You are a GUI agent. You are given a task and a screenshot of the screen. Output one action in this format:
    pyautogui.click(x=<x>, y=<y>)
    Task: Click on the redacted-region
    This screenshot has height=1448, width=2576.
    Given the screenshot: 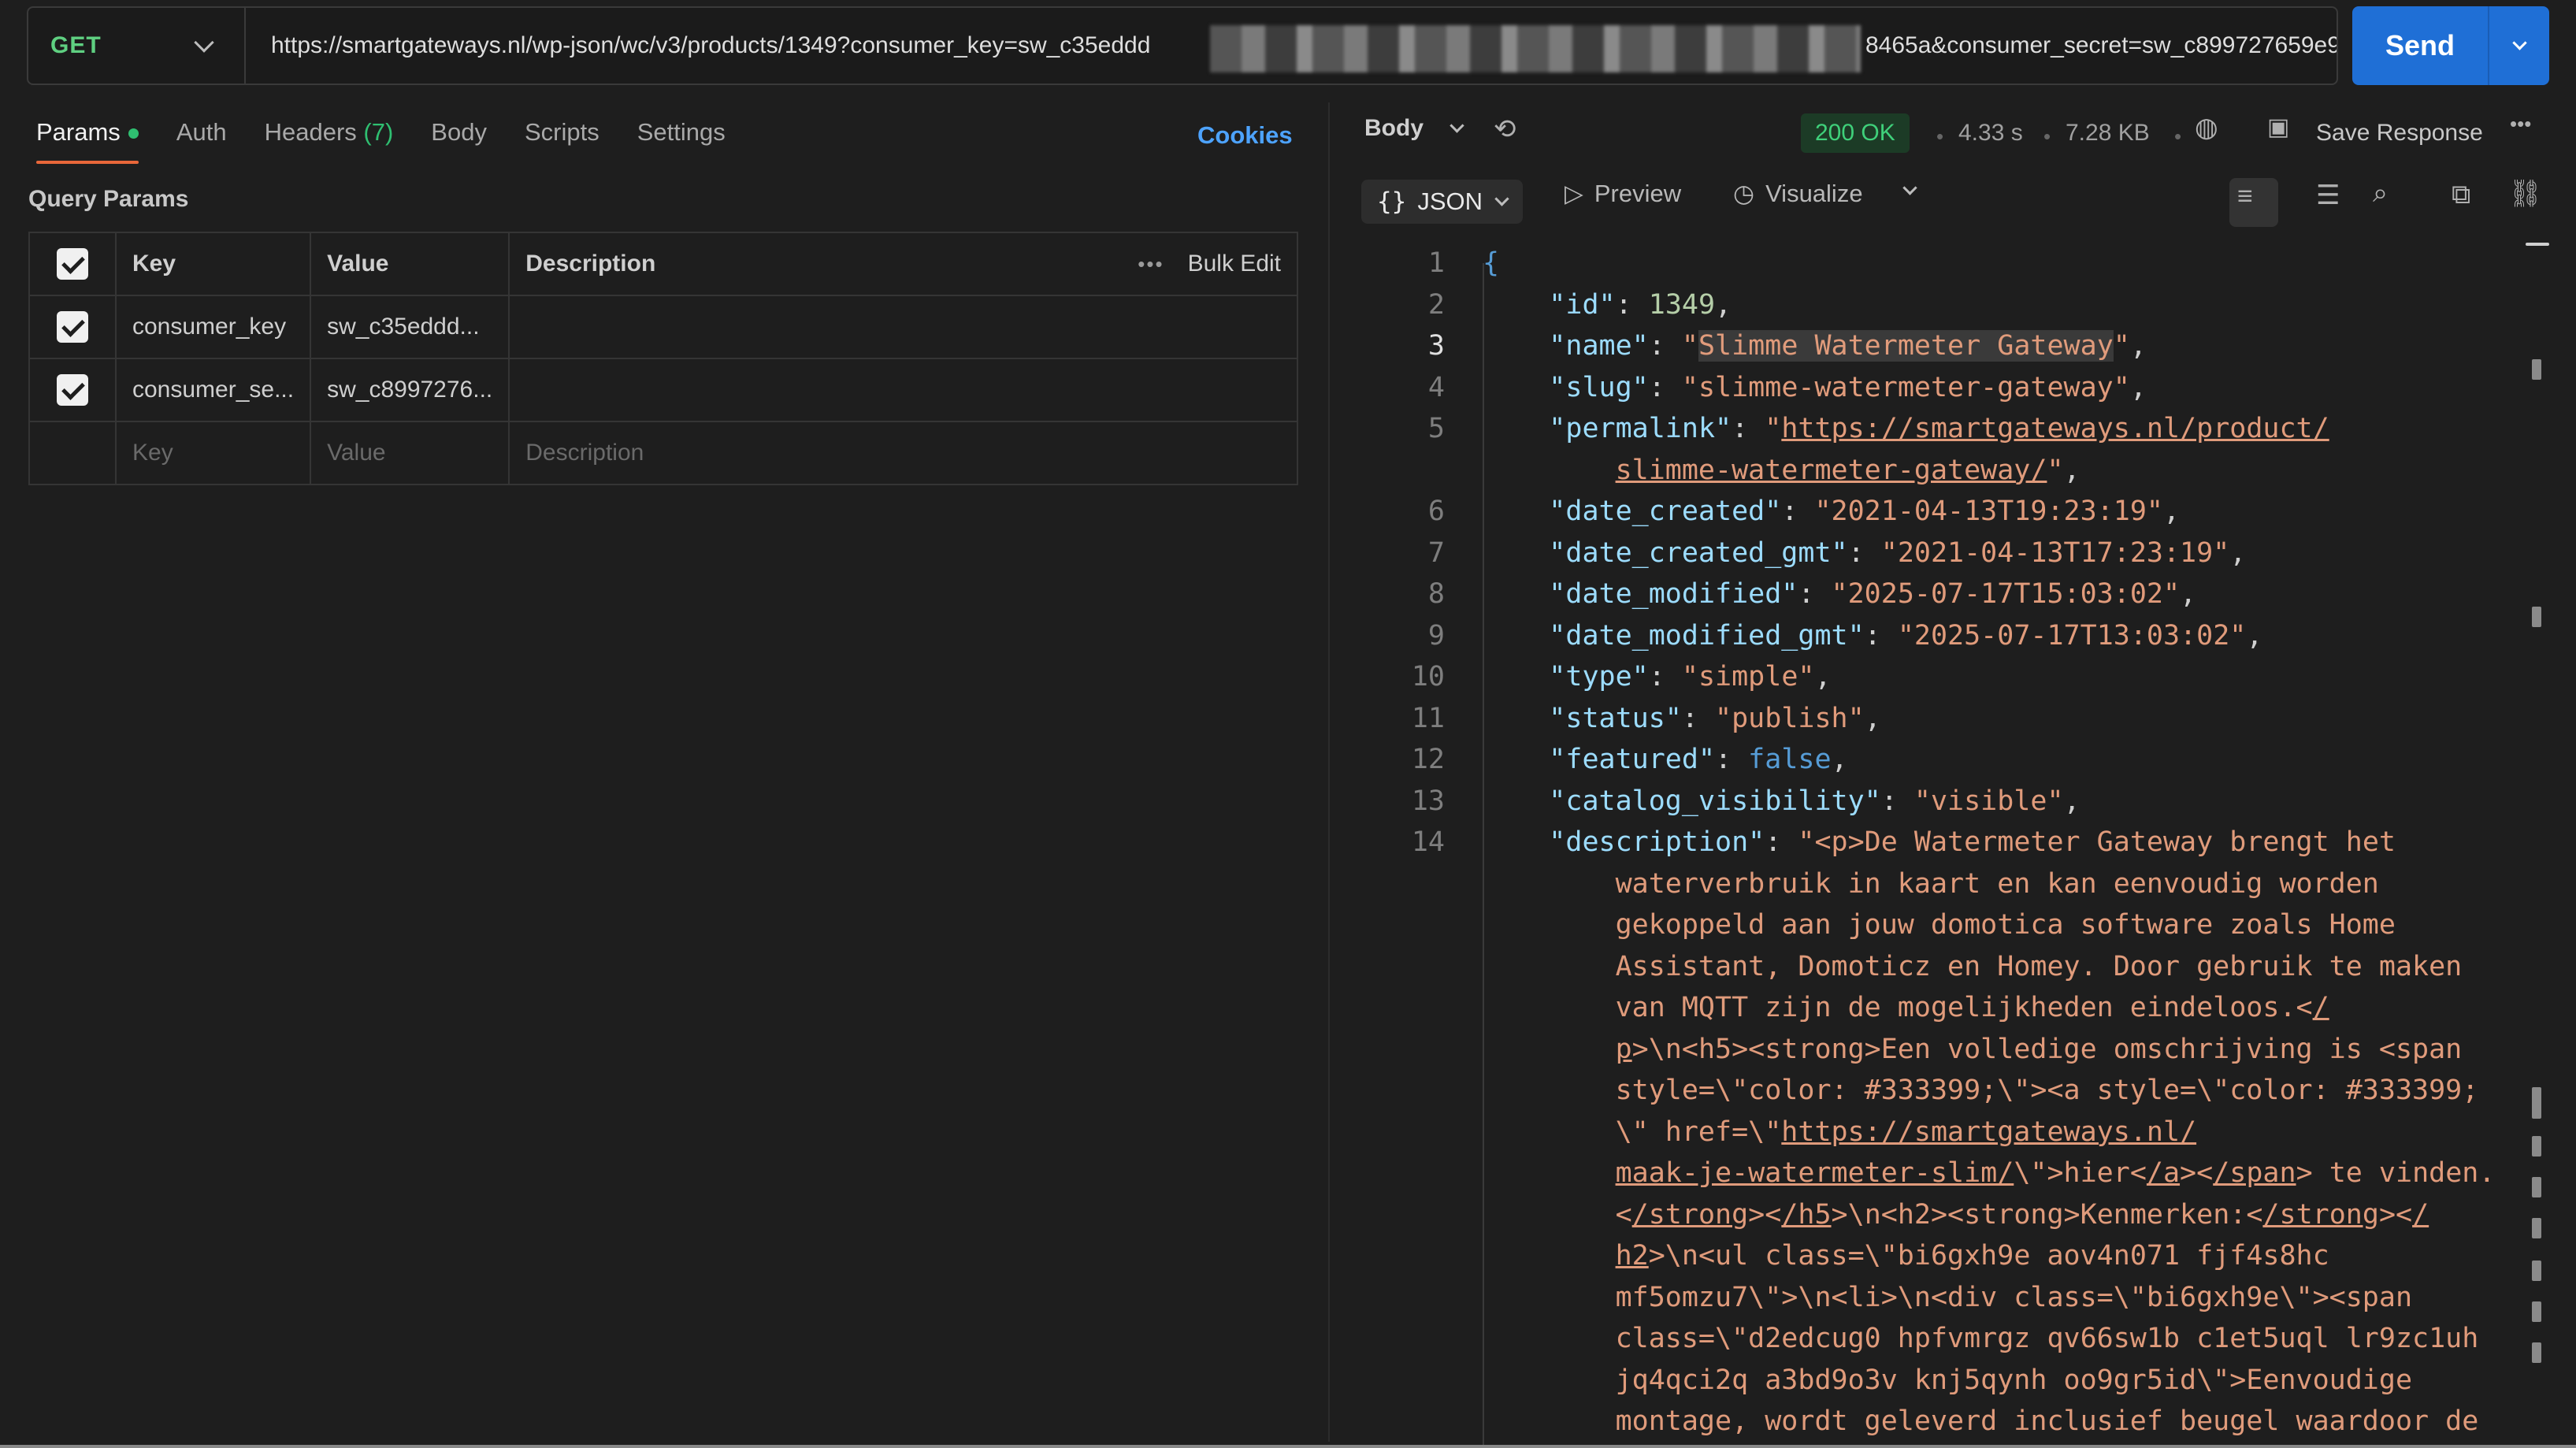 What is the action you would take?
    pyautogui.click(x=1535, y=48)
    